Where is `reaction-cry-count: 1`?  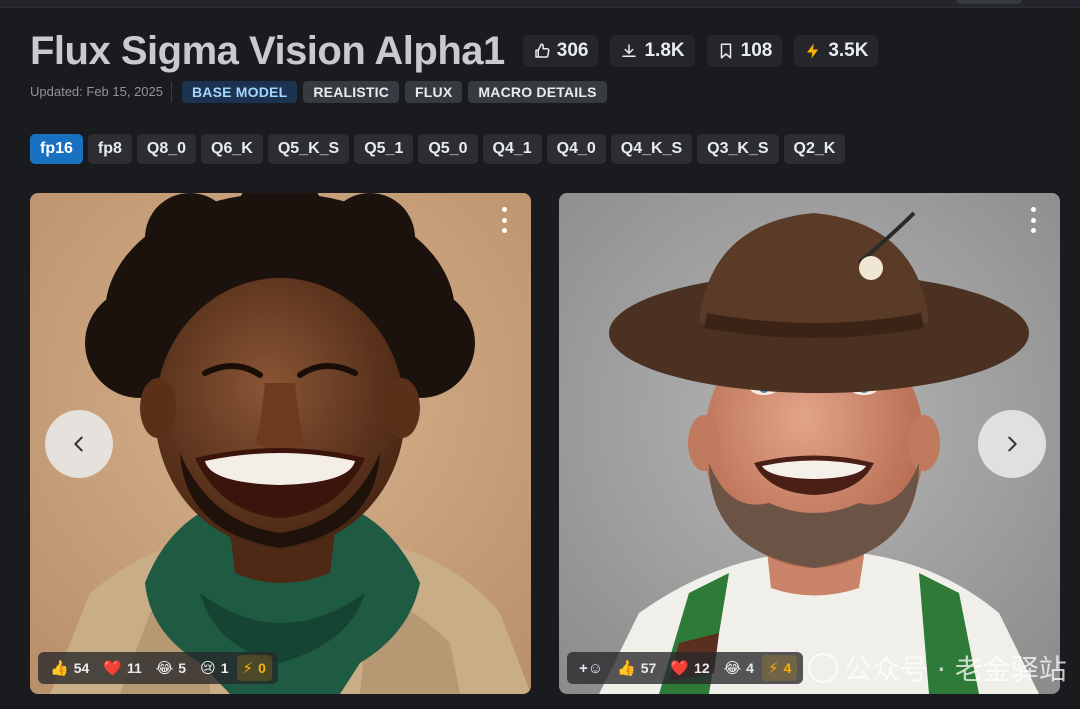 reaction-cry-count: 1 is located at coordinates (224, 668).